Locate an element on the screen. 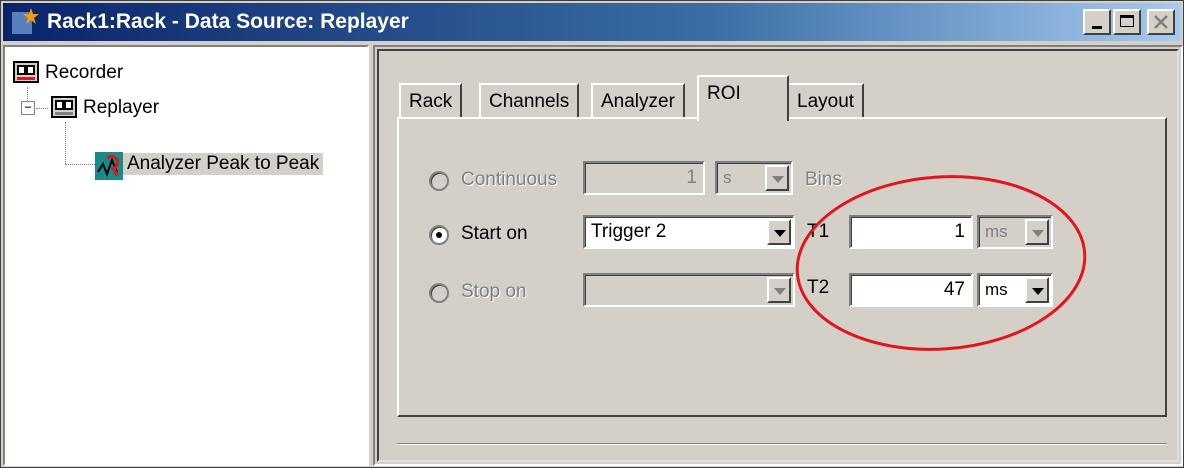 This screenshot has width=1184, height=468. analyzer-icon is located at coordinates (109, 166).